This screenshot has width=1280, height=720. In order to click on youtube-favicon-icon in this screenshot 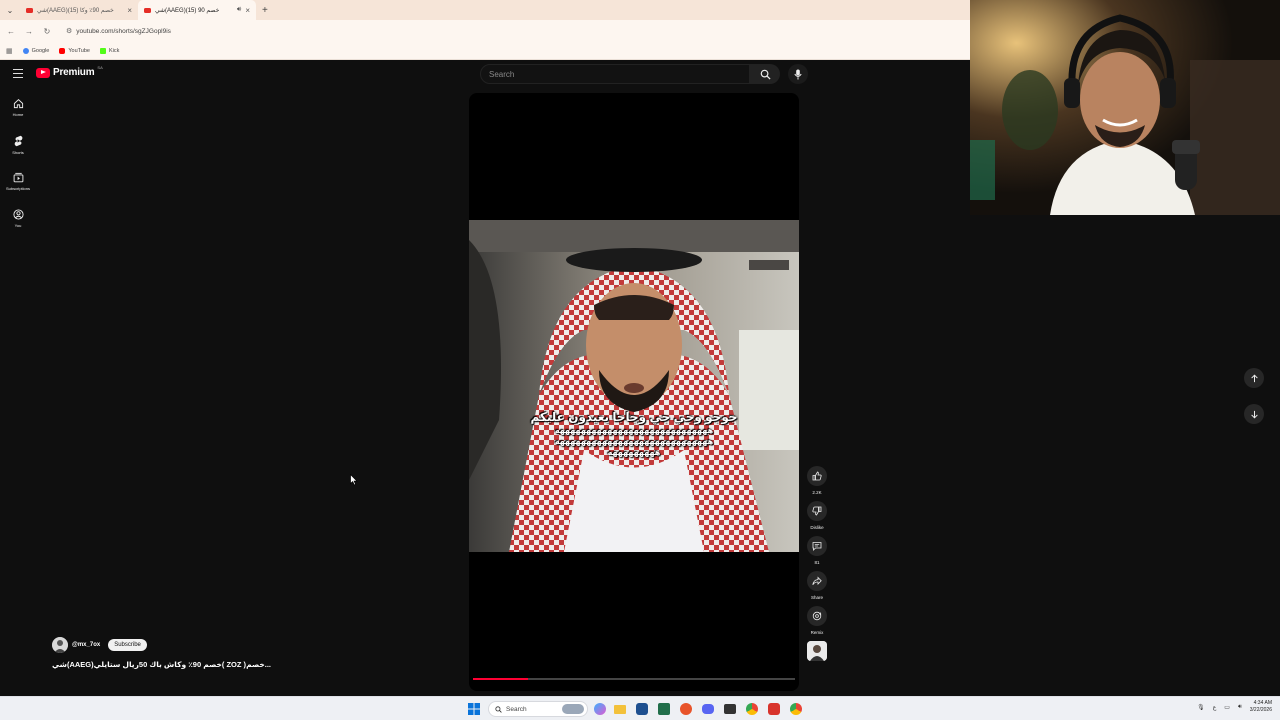, I will do `click(29, 10)`.